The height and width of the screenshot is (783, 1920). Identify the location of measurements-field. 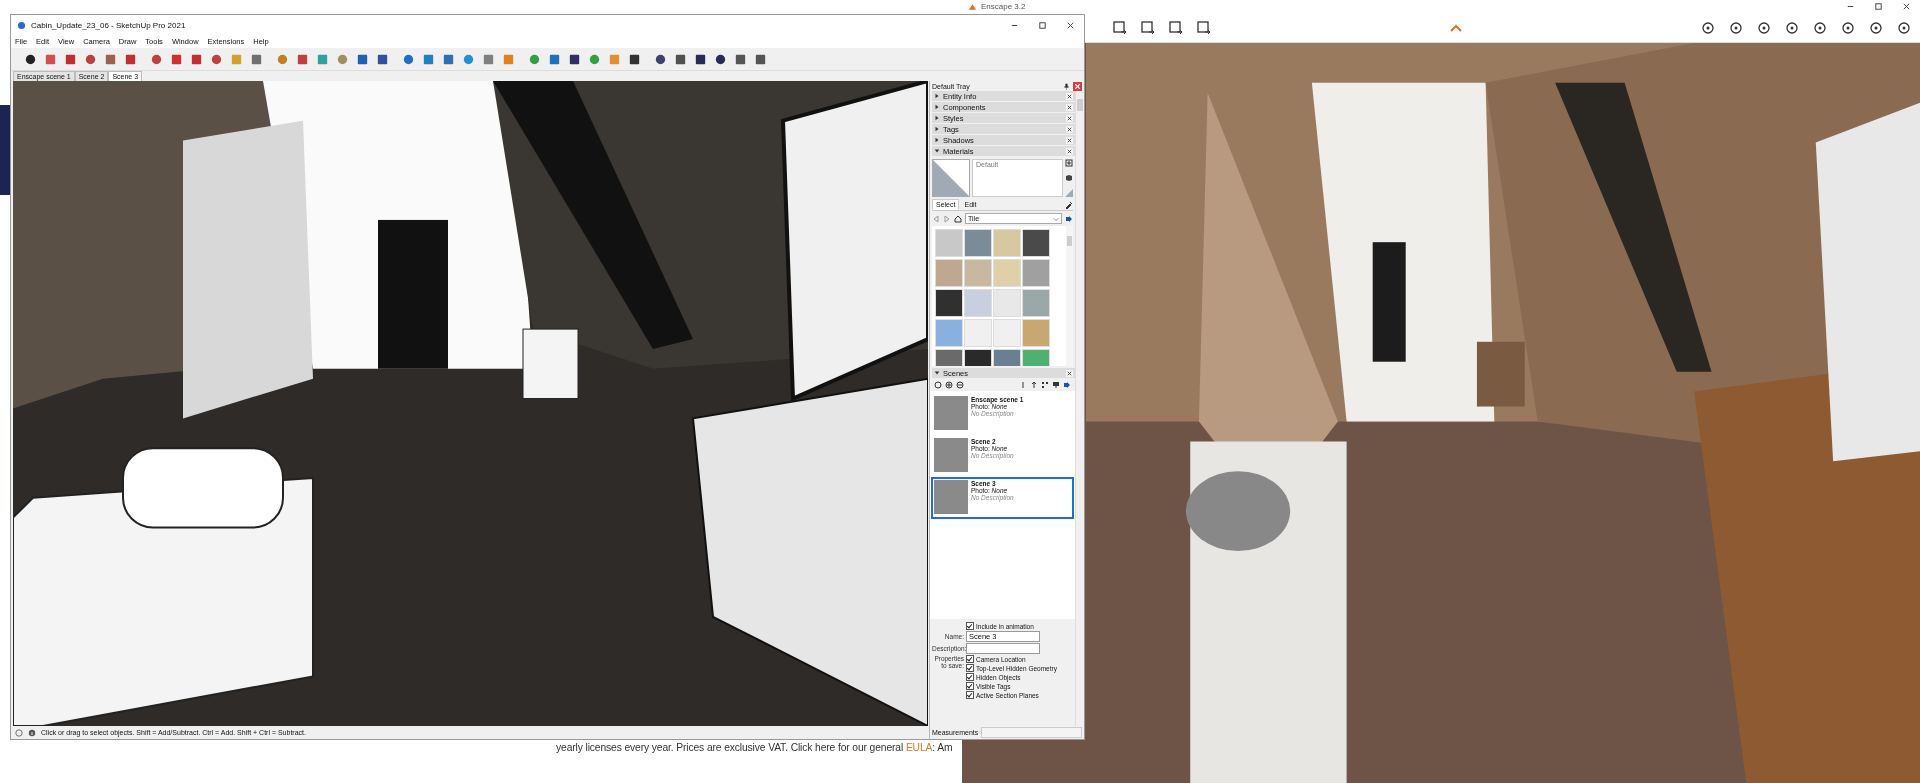
(1031, 732).